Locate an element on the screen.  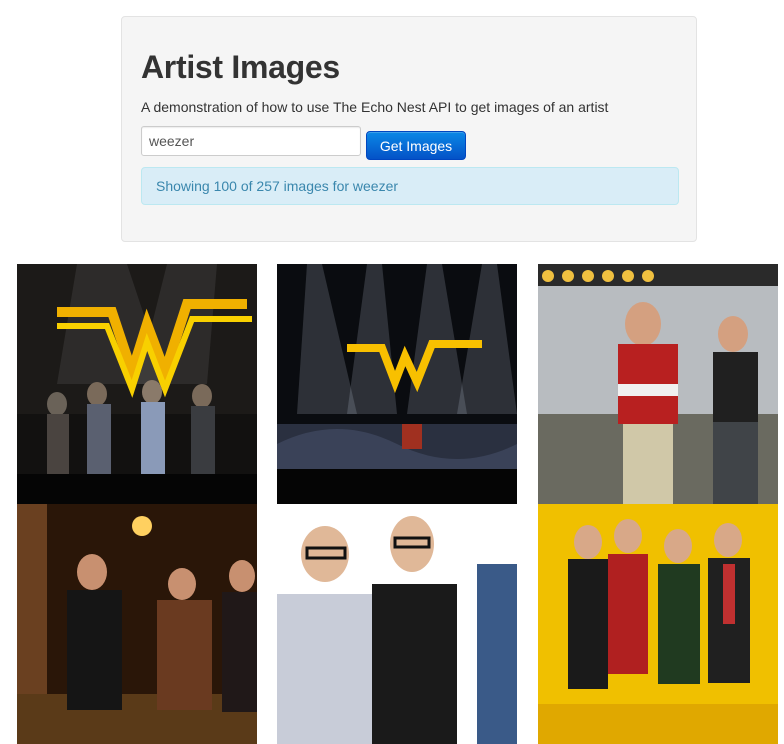
artist-image-4-graphic is located at coordinates (137, 624).